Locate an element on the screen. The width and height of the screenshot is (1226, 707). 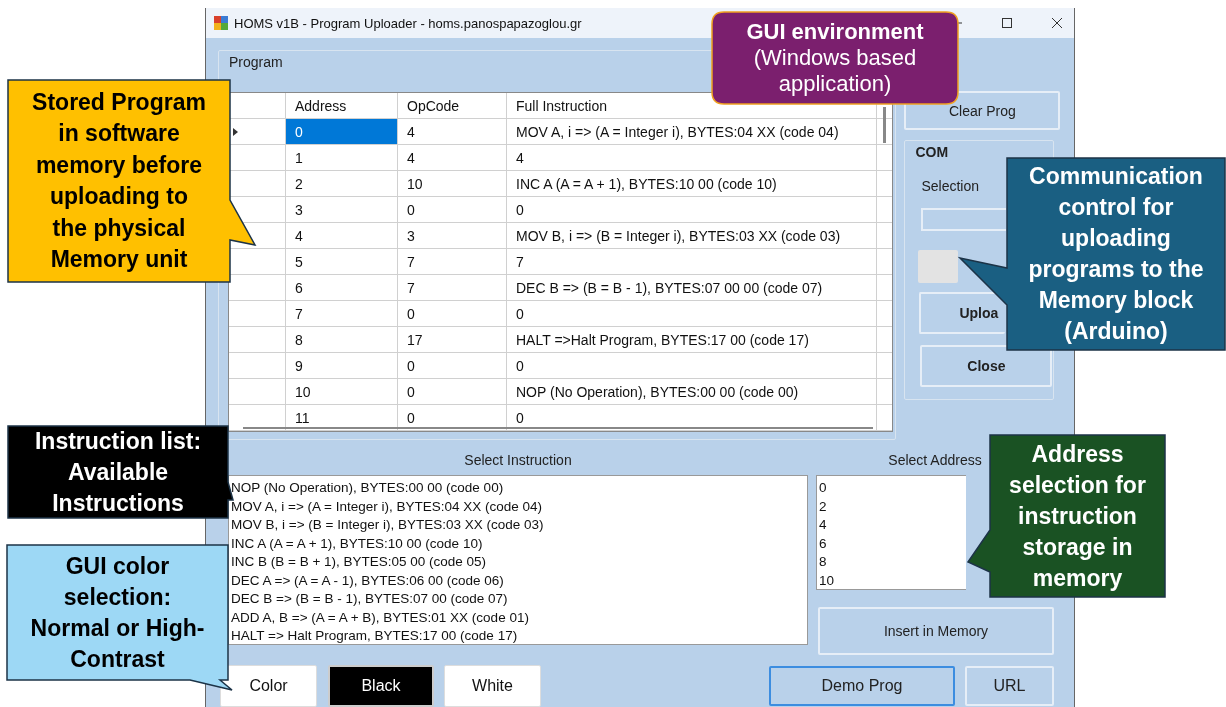
action-button: URL is located at coordinates (1009, 686).